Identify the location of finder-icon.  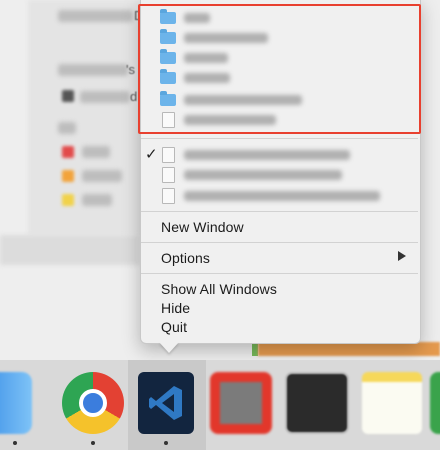
(16, 403).